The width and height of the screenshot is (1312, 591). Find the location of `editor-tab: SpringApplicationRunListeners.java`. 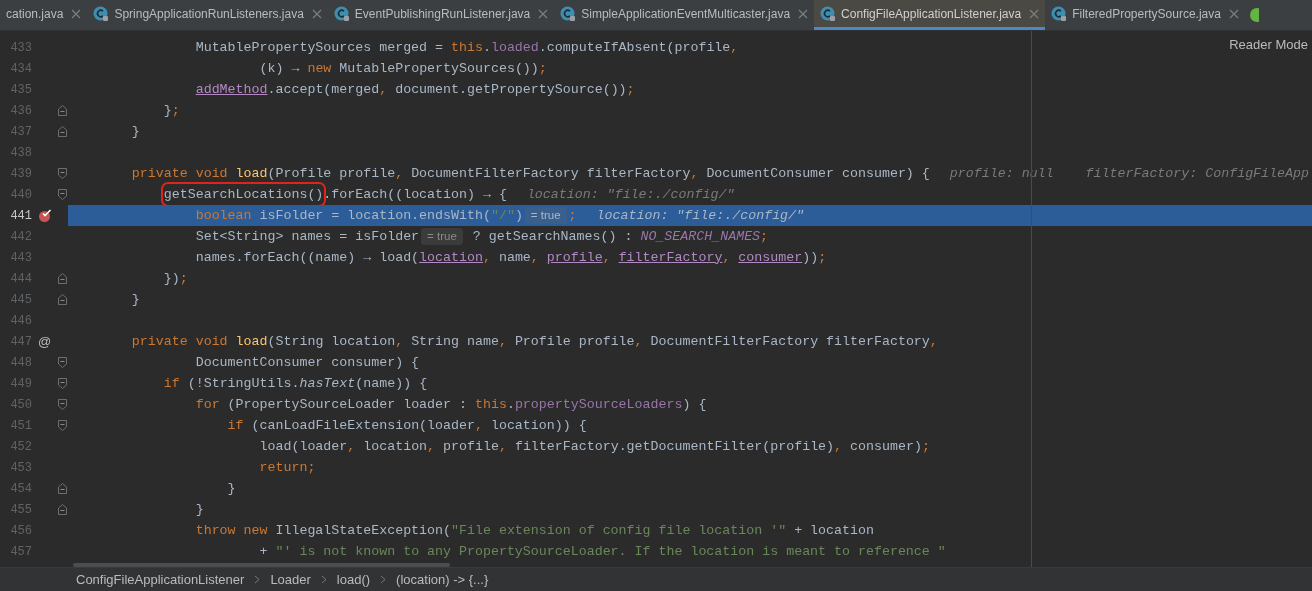

editor-tab: SpringApplicationRunListeners.java is located at coordinates (207, 15).